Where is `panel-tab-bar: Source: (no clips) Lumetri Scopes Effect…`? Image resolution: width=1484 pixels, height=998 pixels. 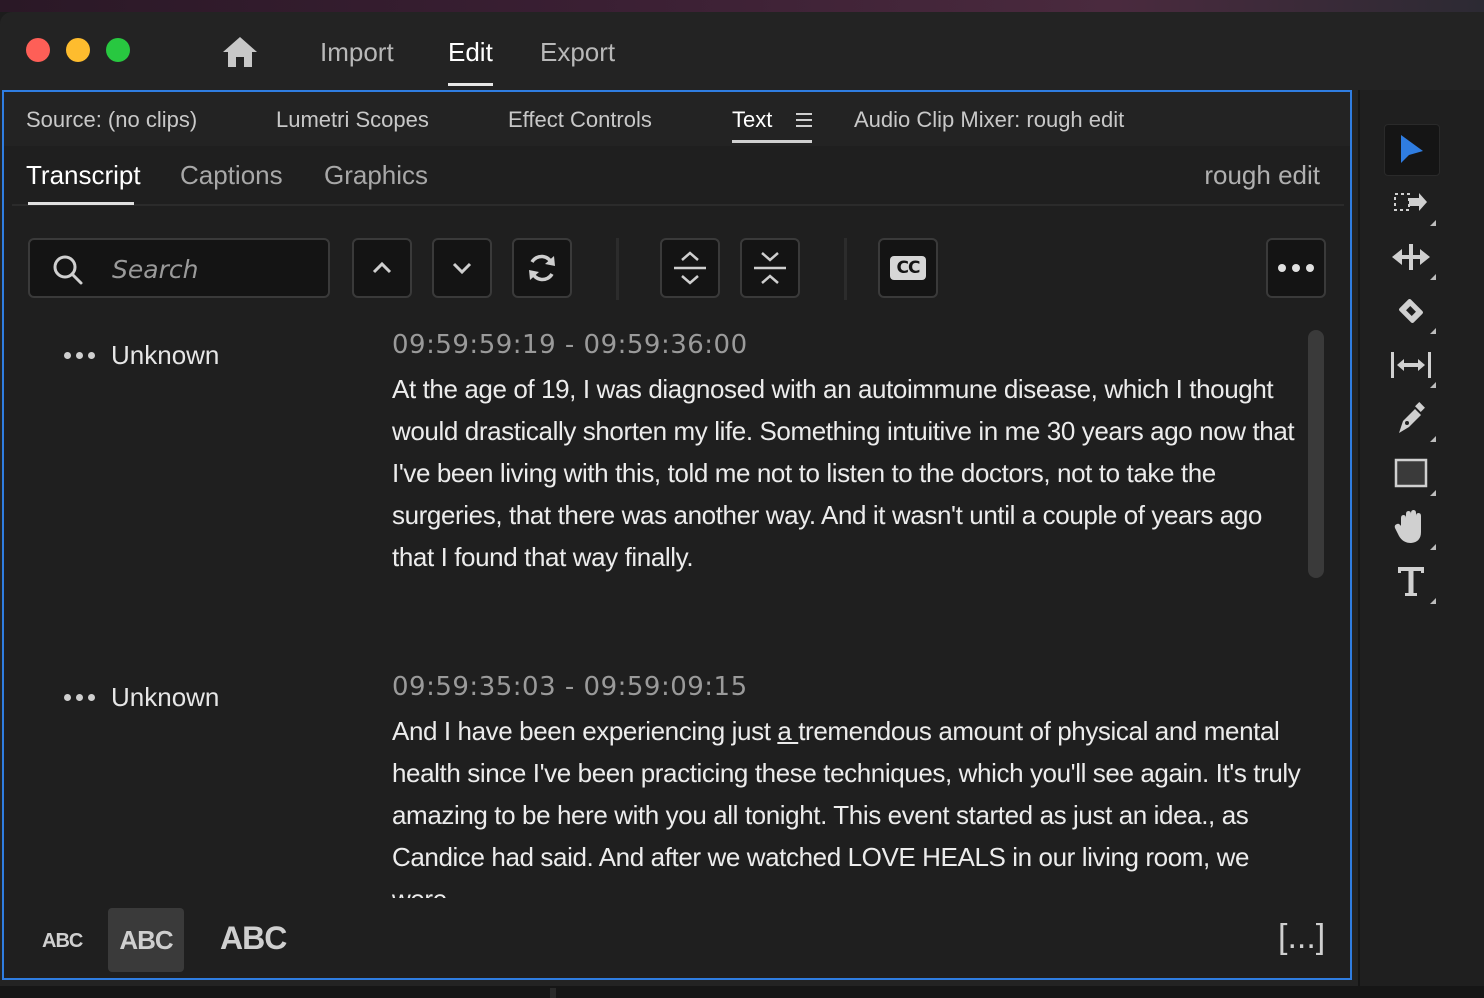
panel-tab-bar: Source: (no clips) Lumetri Scopes Effect… is located at coordinates (677, 119).